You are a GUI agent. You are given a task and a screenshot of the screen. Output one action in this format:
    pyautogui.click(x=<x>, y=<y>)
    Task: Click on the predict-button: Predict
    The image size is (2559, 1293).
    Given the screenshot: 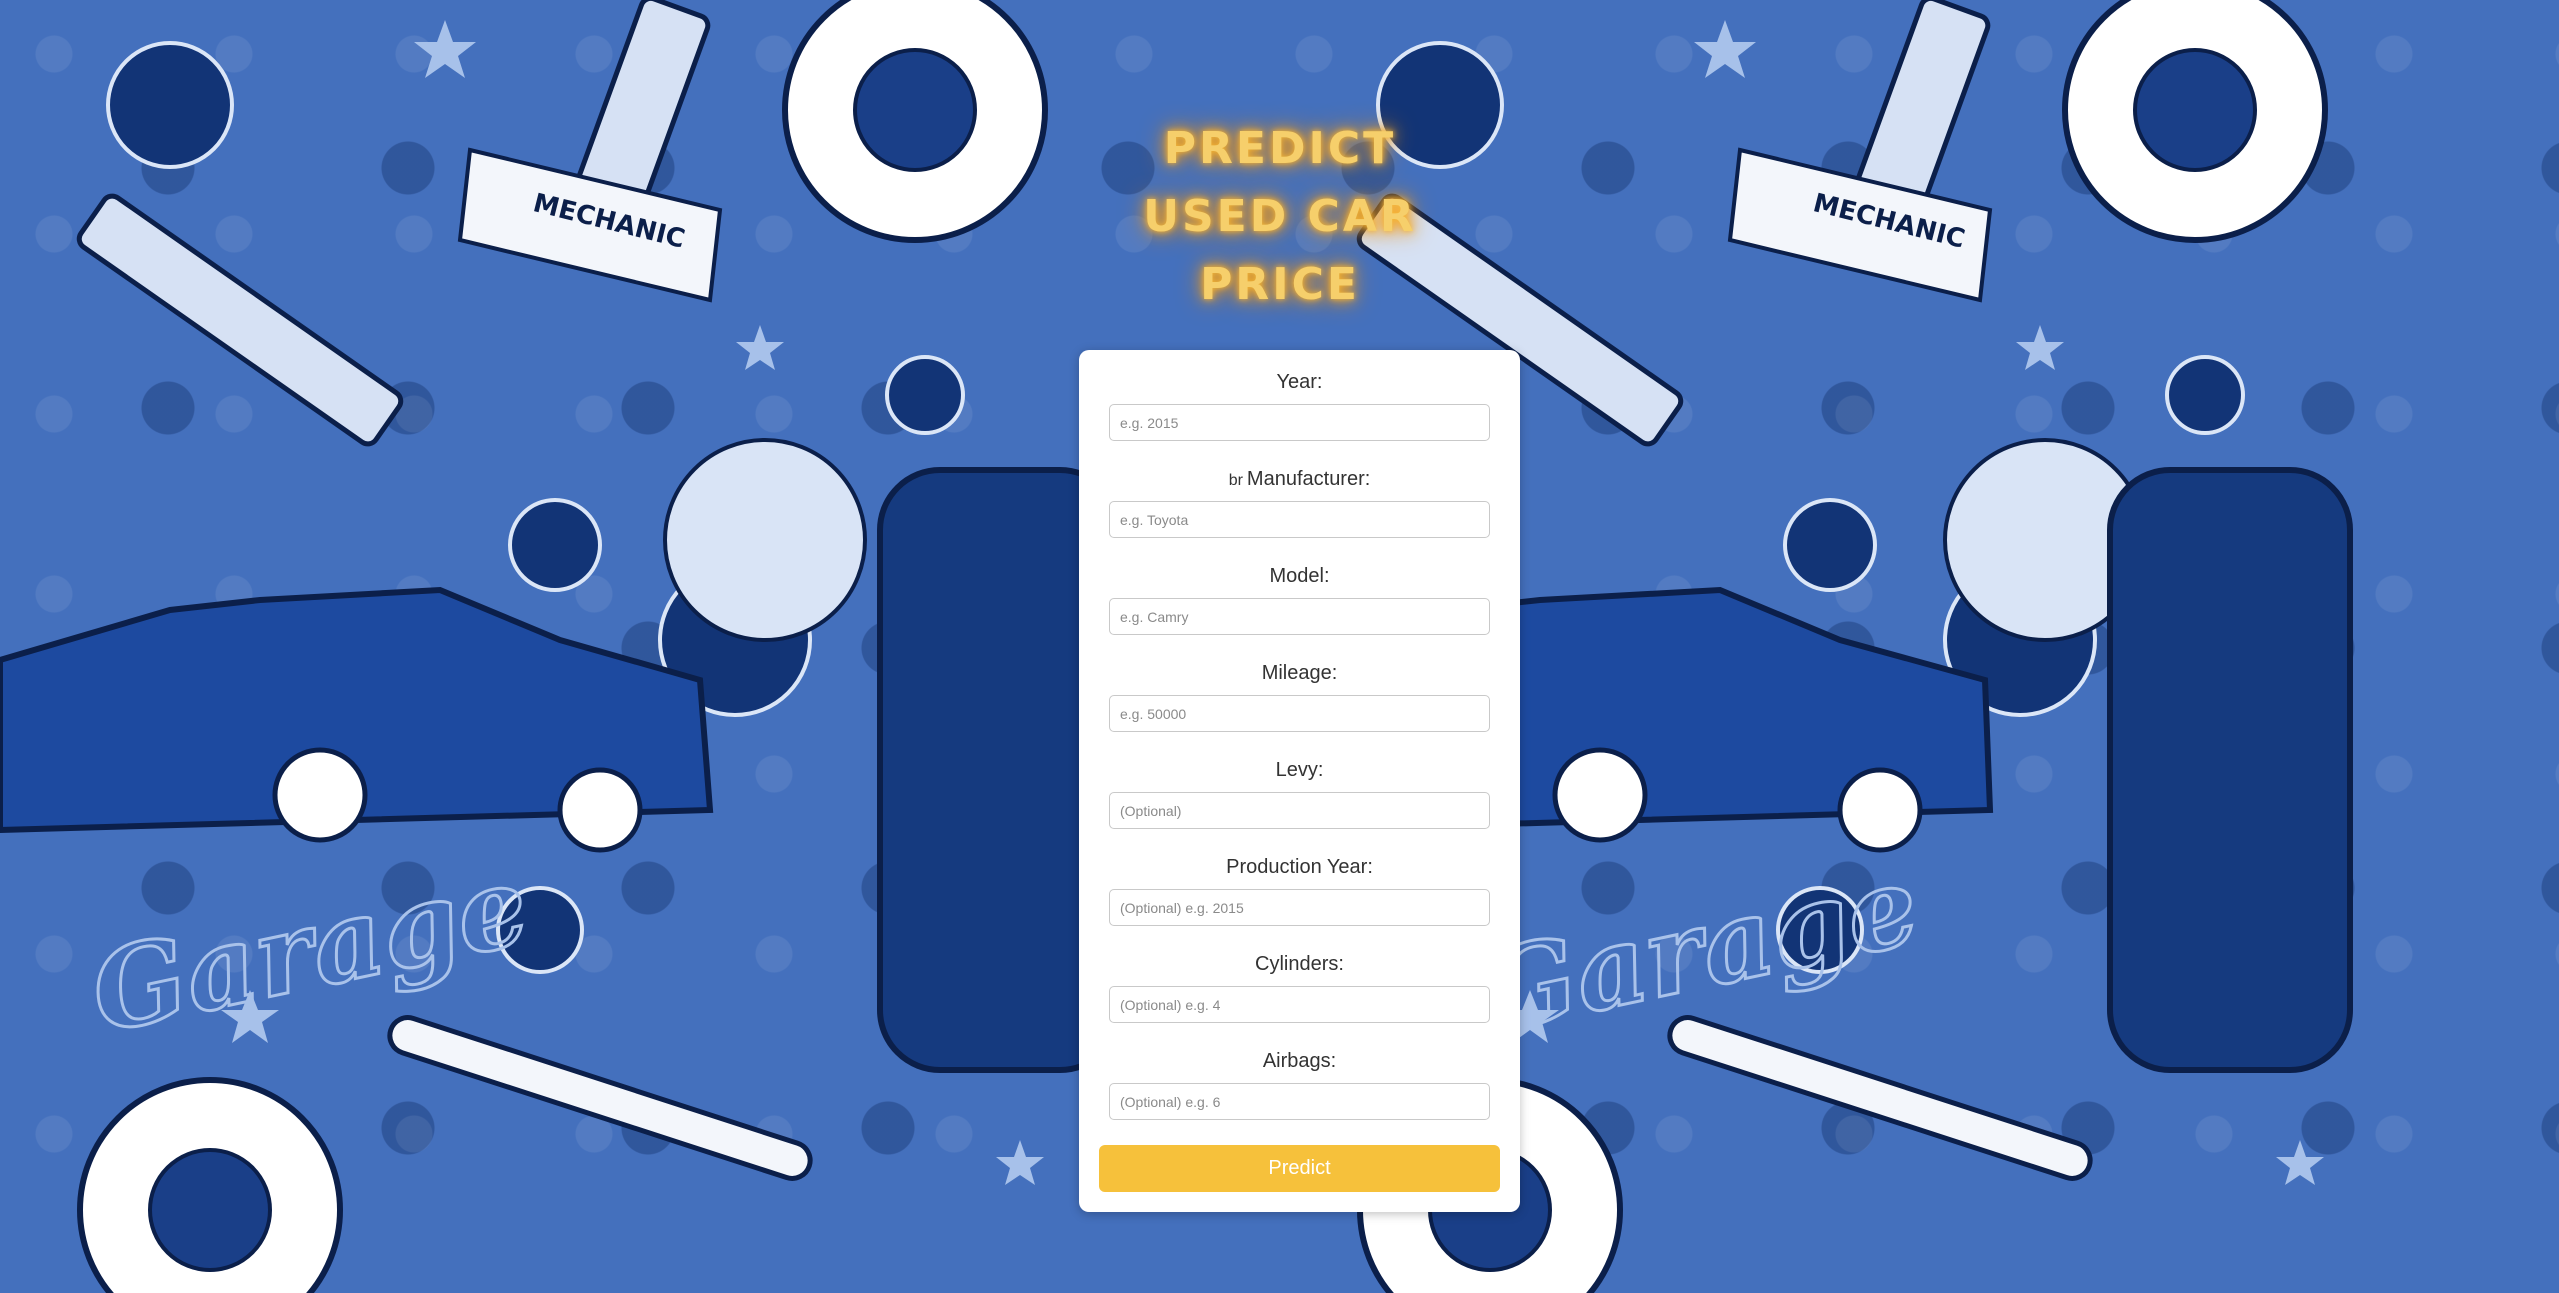 What is the action you would take?
    pyautogui.click(x=1299, y=1168)
    